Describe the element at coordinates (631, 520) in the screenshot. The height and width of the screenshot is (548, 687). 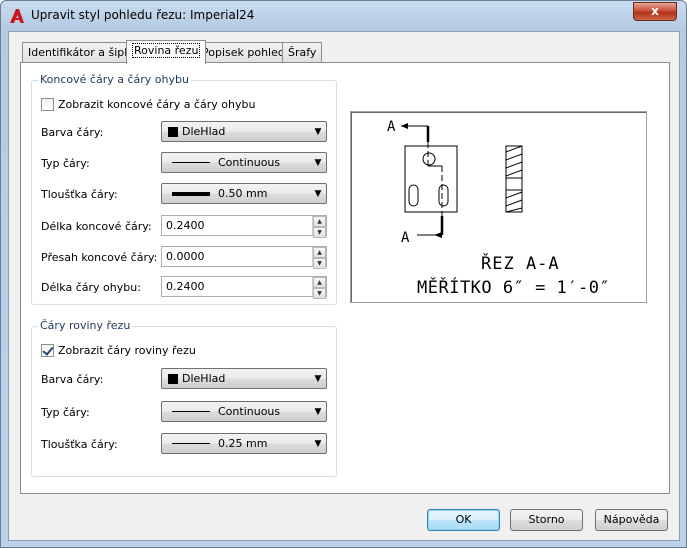
I see `help-button: Nápověda` at that location.